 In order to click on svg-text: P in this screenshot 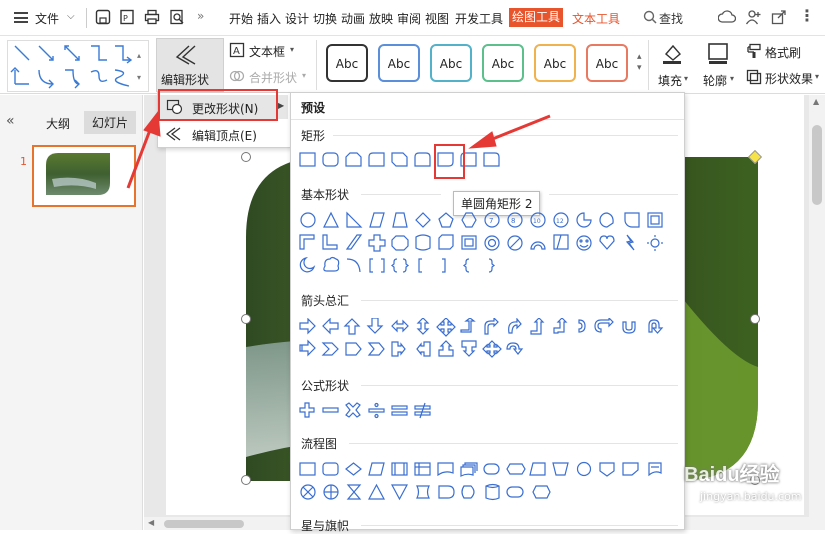, I will do `click(125, 18)`.